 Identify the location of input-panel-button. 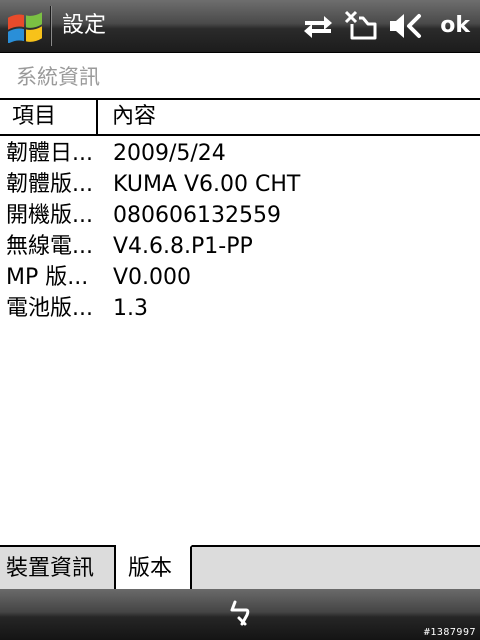
(240, 613).